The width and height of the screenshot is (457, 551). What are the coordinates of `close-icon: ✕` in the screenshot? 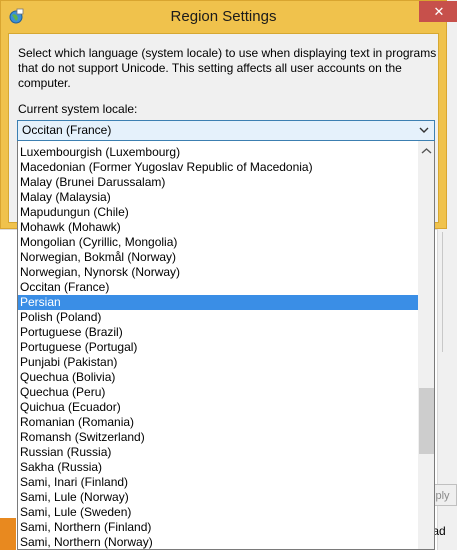 It's located at (439, 11).